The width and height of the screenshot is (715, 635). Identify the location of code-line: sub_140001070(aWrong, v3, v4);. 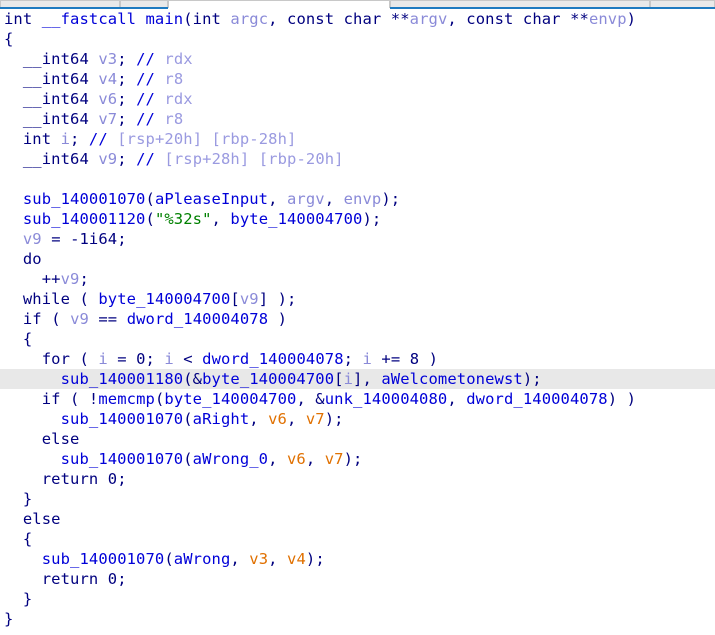
(357, 559).